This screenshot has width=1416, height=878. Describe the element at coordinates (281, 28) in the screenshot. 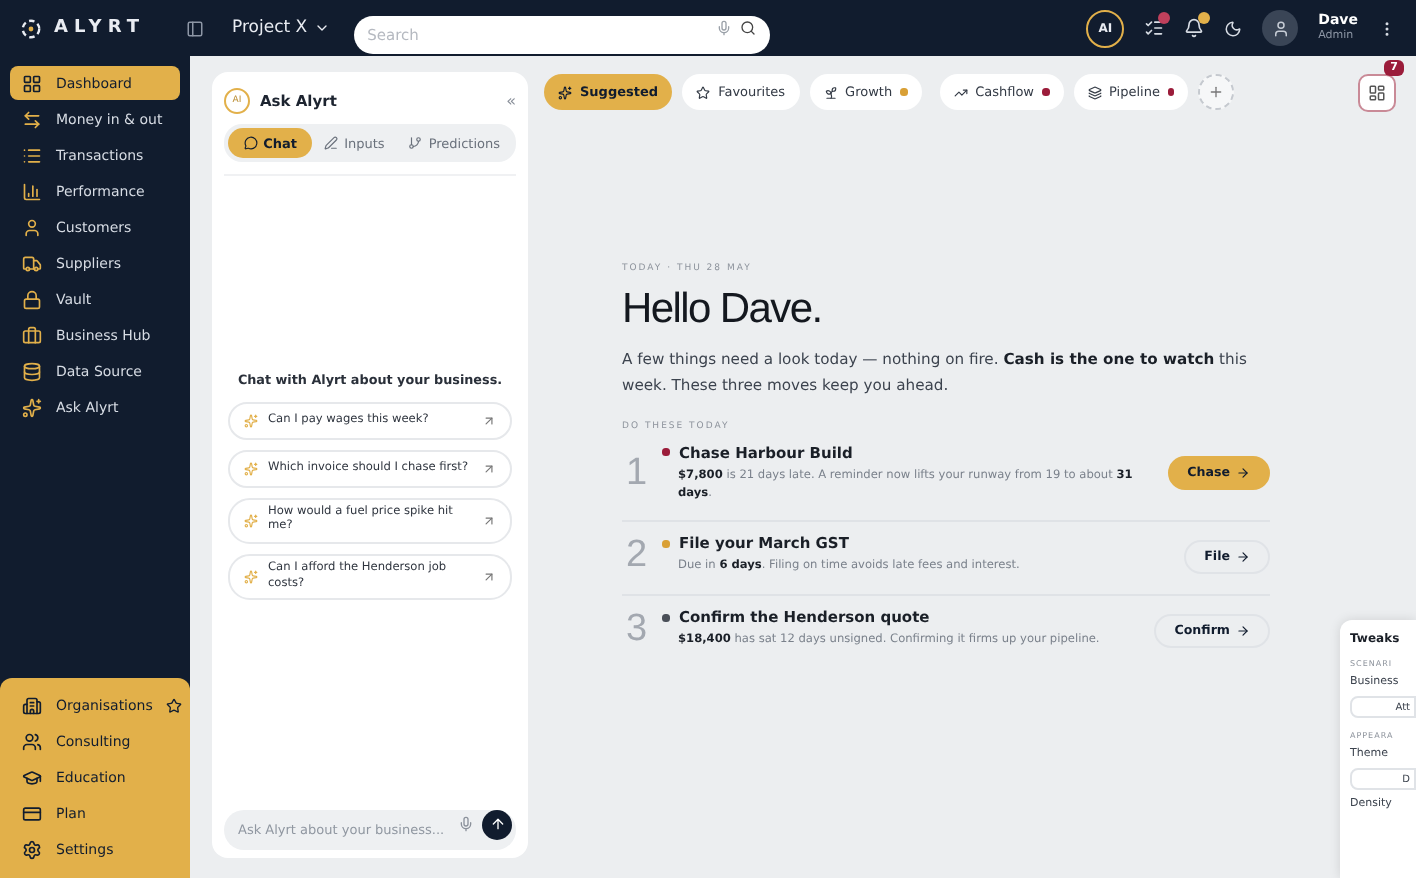

I see `project-selector: Project X` at that location.